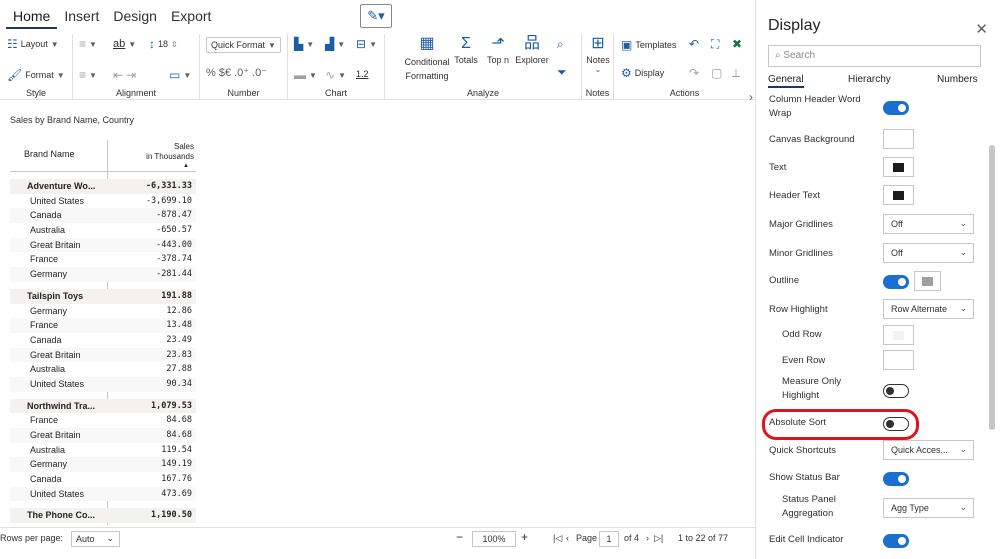 This screenshot has height=559, width=1000. I want to click on indent-buttons: ⇤ ⇥, so click(124, 75).